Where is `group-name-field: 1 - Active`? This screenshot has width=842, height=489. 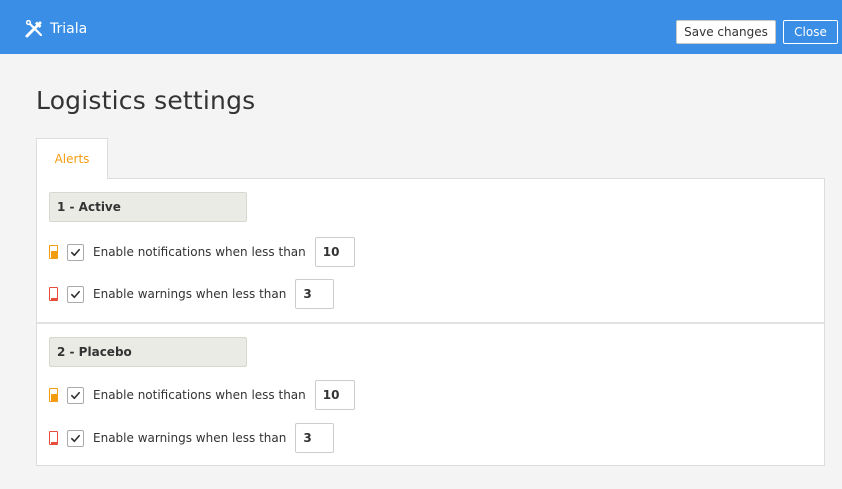 group-name-field: 1 - Active is located at coordinates (148, 207).